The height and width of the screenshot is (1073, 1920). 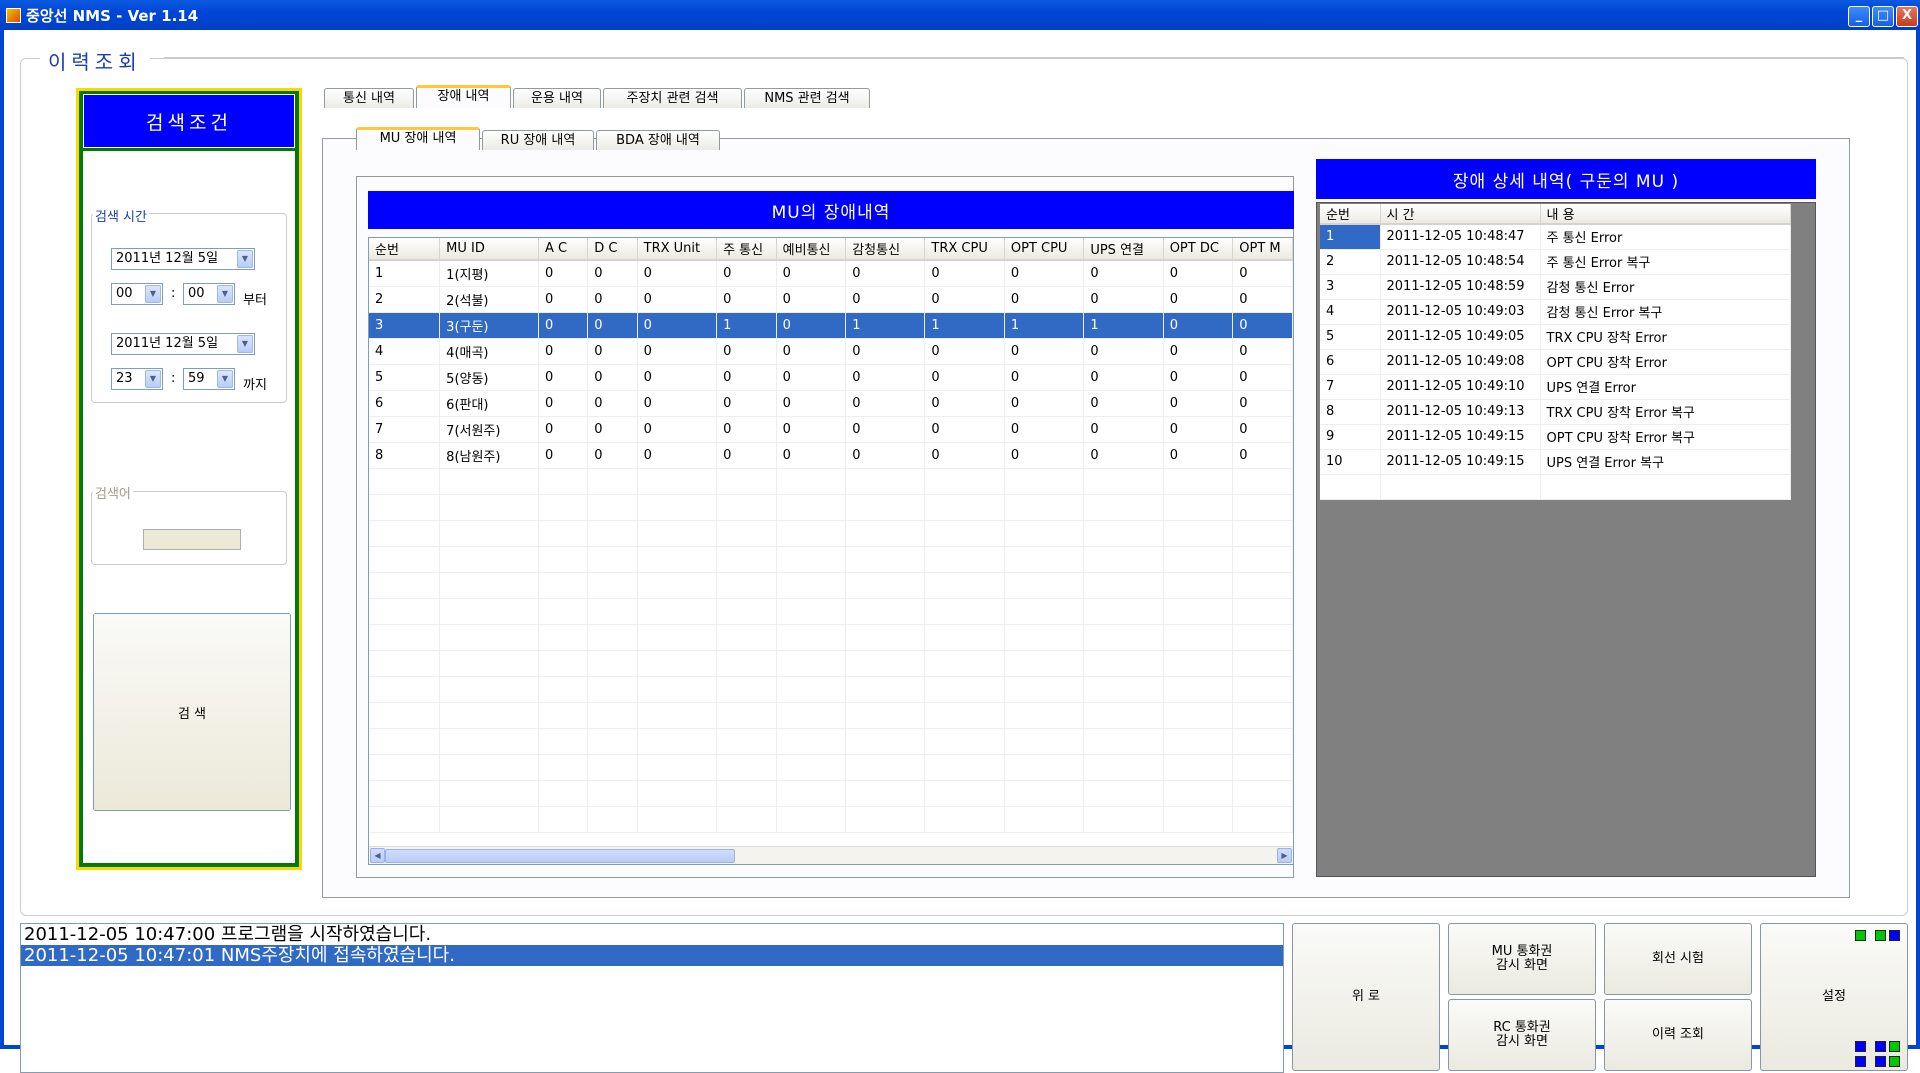 What do you see at coordinates (1678, 959) in the screenshot?
I see `line-test-button: 회선 시험` at bounding box center [1678, 959].